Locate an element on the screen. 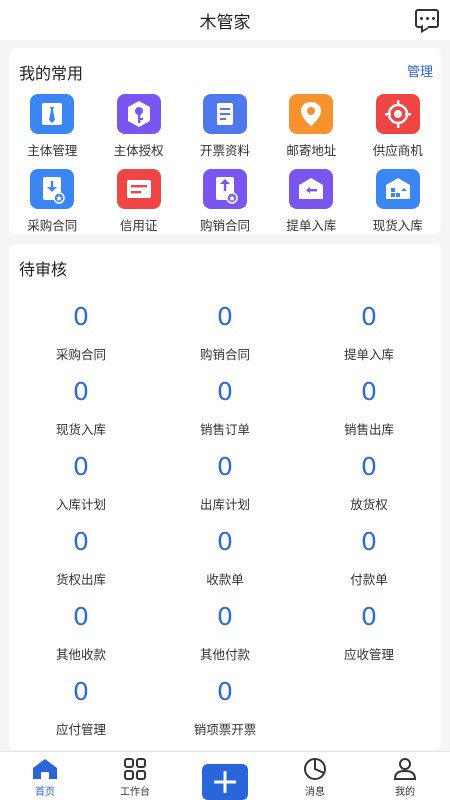 The height and width of the screenshot is (800, 450). pending-item: 0 销售出库 is located at coordinates (369, 407).